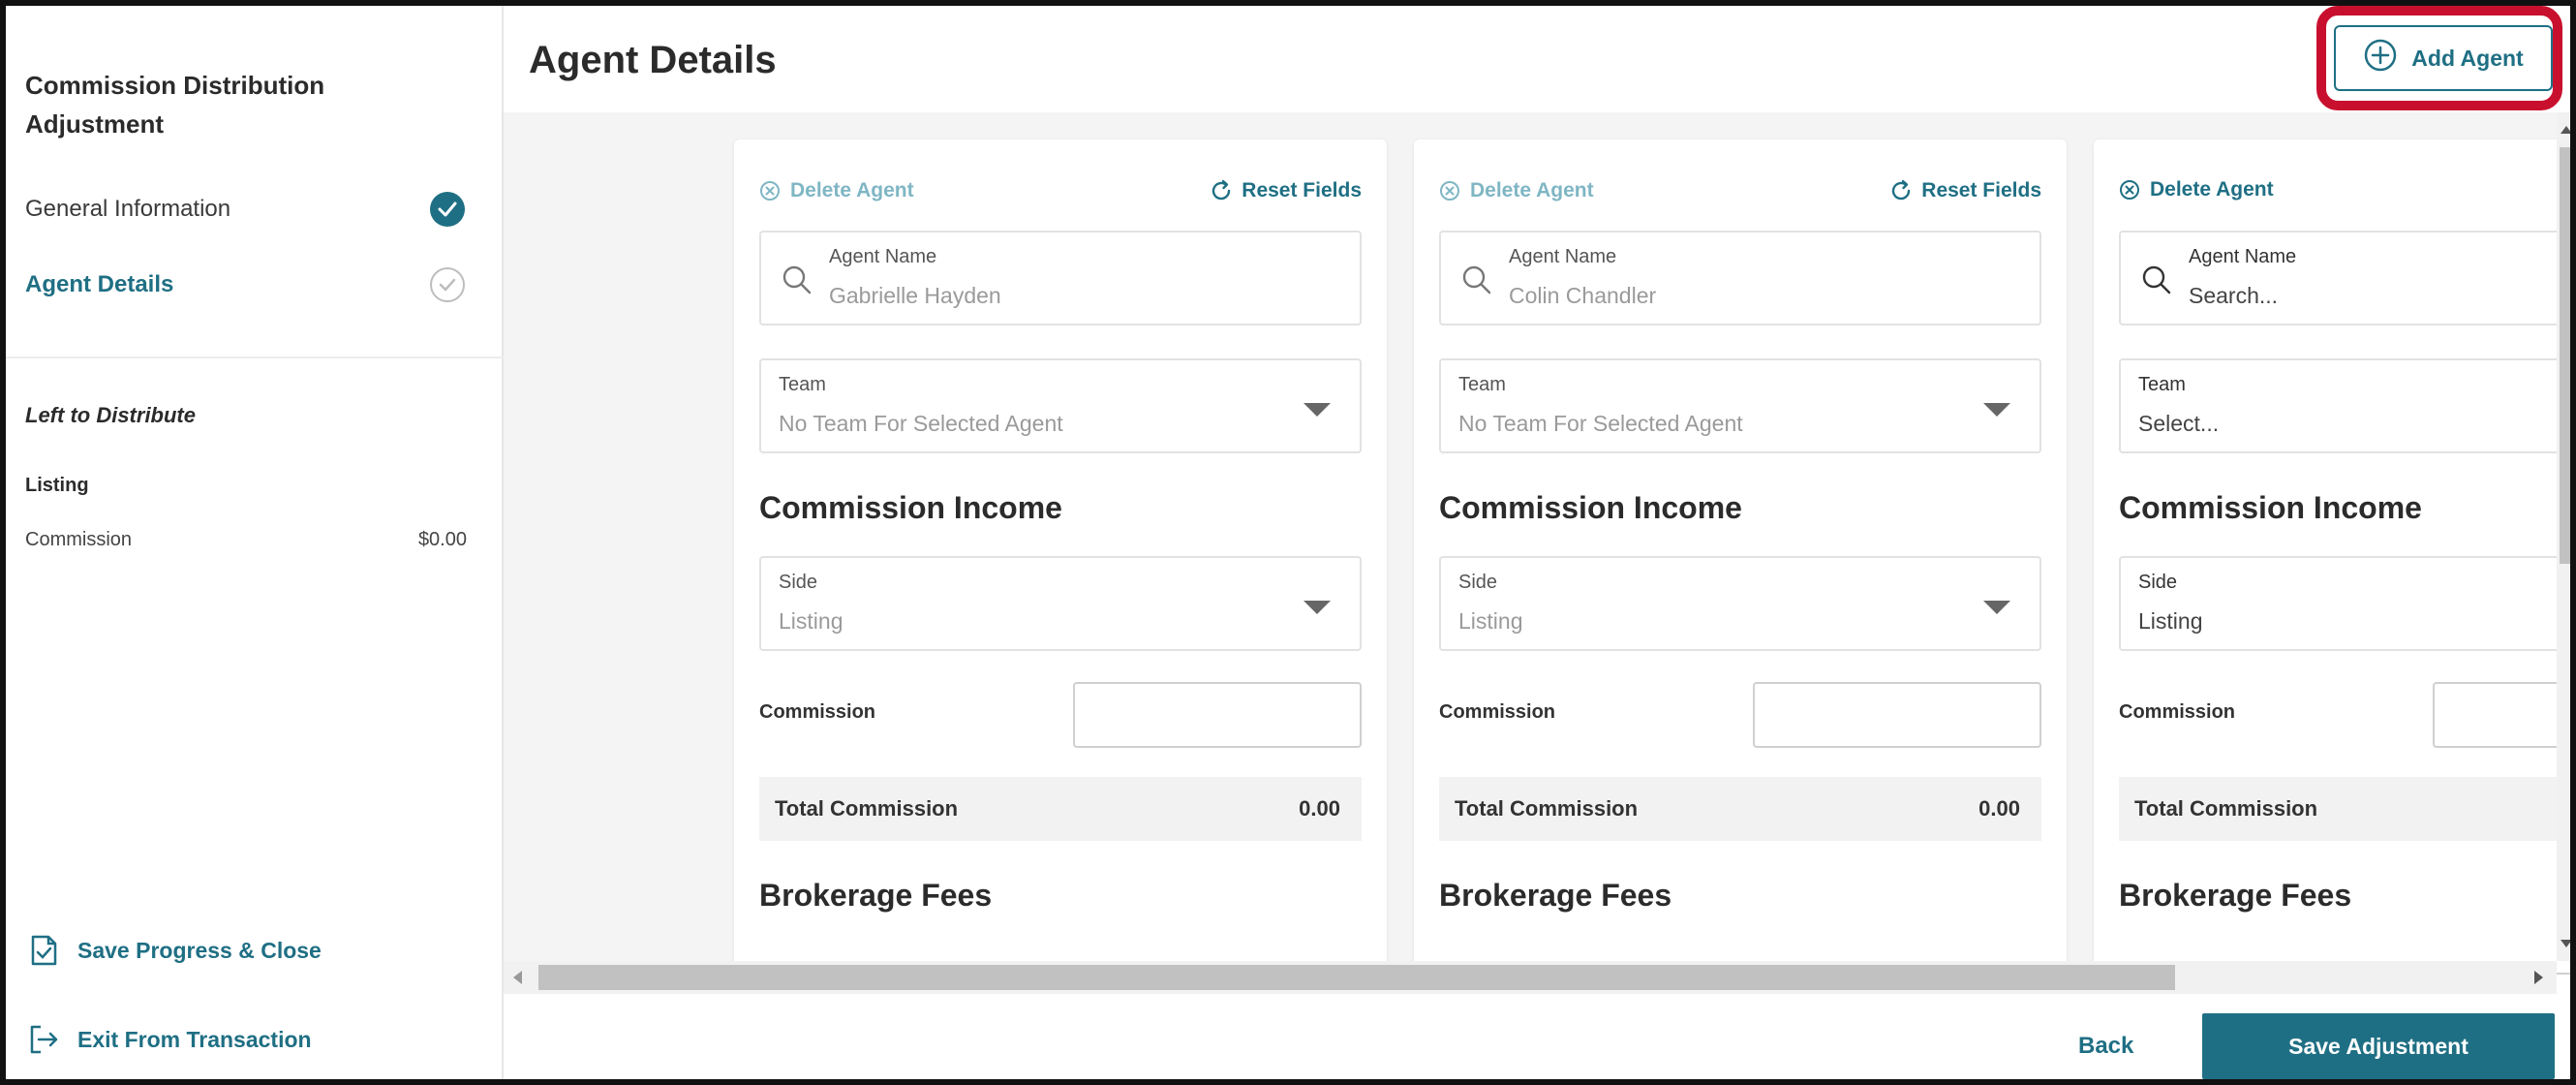 The height and width of the screenshot is (1085, 2576). Describe the element at coordinates (2344, 809) in the screenshot. I see `total-commission-row: Total Commission` at that location.